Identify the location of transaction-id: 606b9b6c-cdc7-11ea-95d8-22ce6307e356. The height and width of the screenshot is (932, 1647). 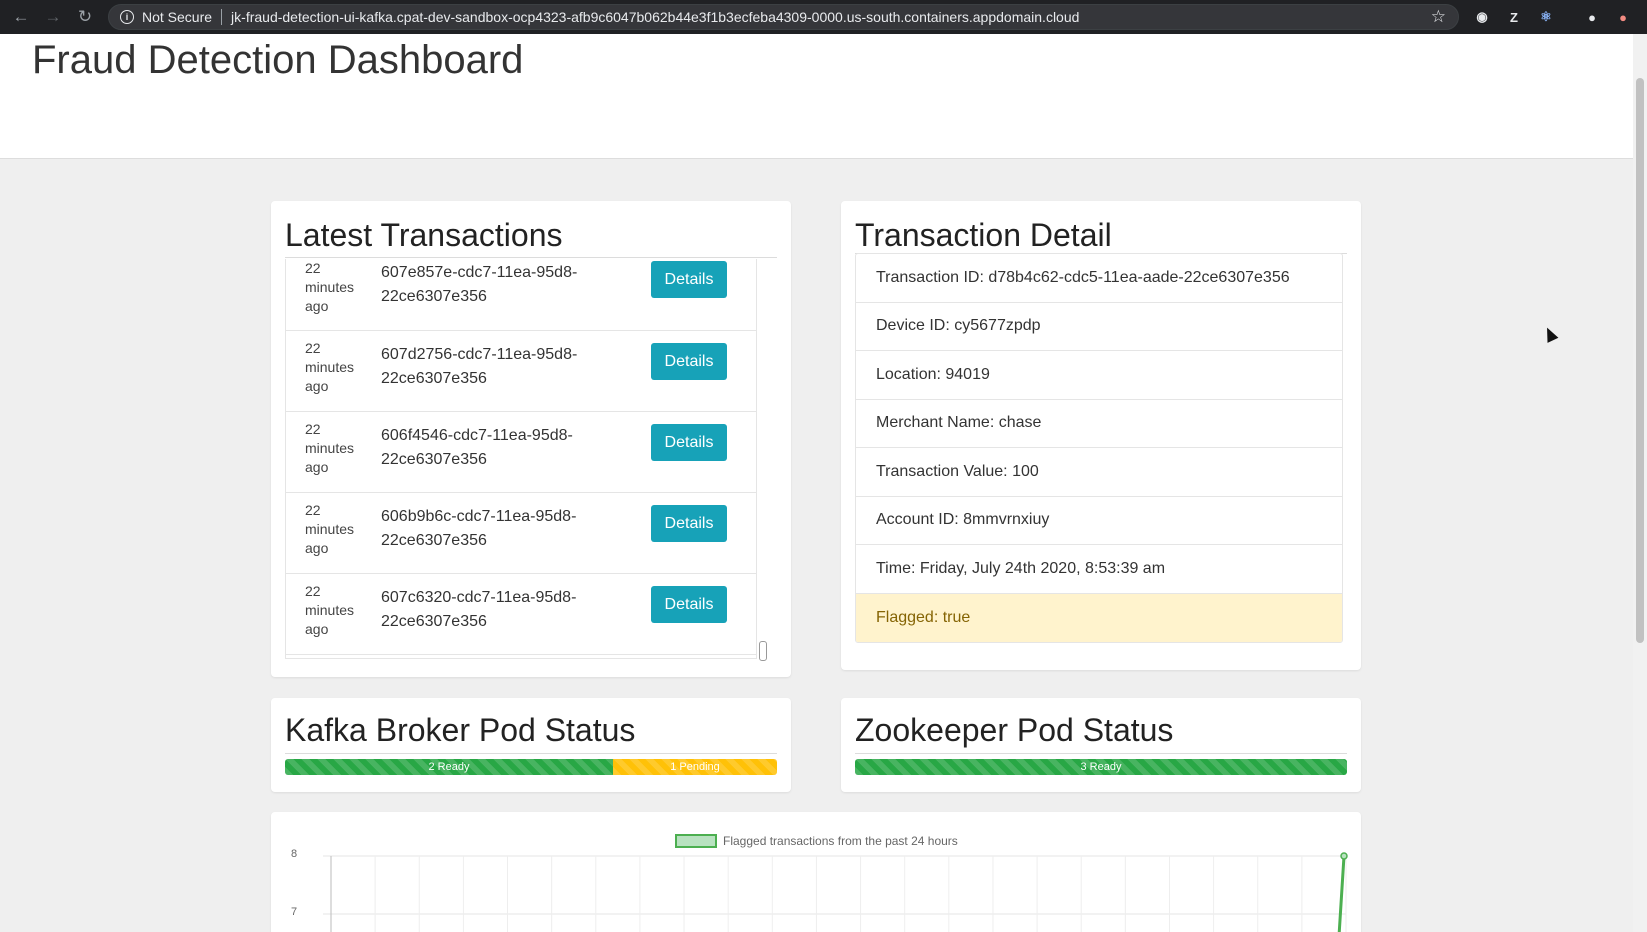
(479, 528).